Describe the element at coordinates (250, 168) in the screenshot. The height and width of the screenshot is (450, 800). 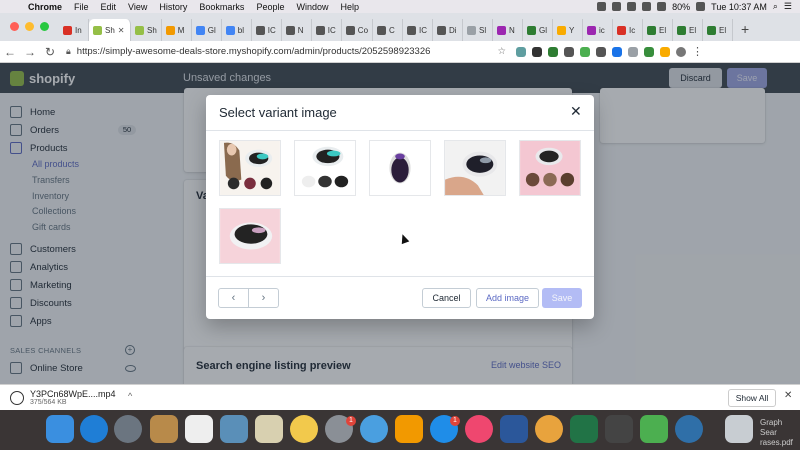
I see `image-option-hair-model` at that location.